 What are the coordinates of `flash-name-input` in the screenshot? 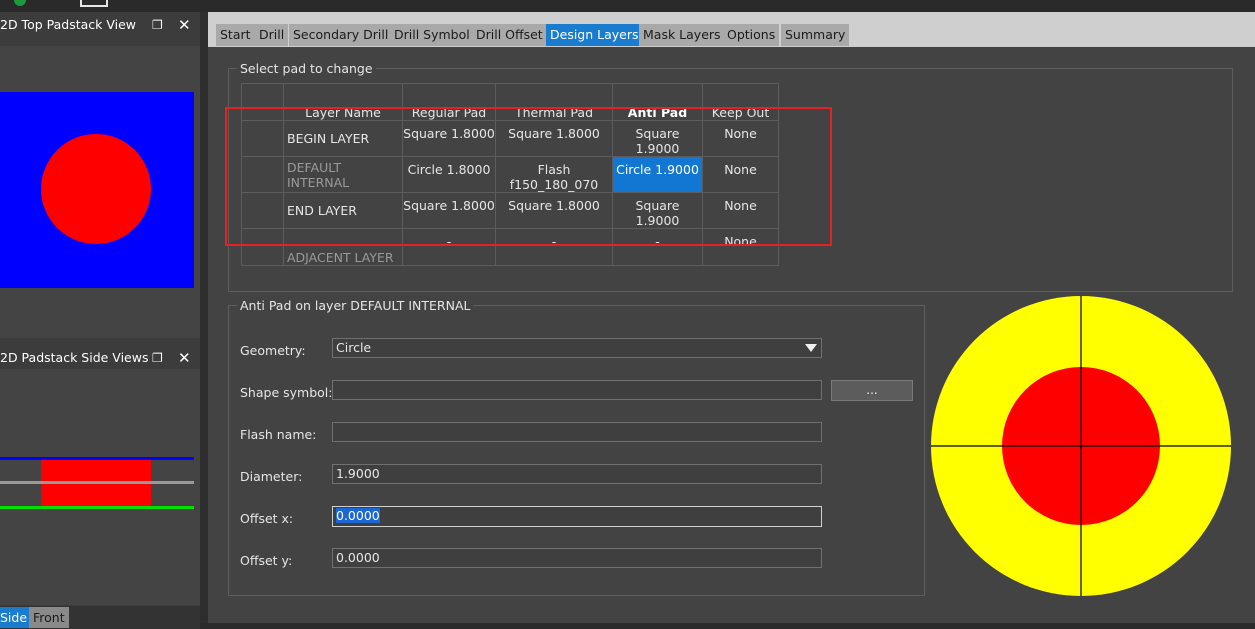 It's located at (577, 432).